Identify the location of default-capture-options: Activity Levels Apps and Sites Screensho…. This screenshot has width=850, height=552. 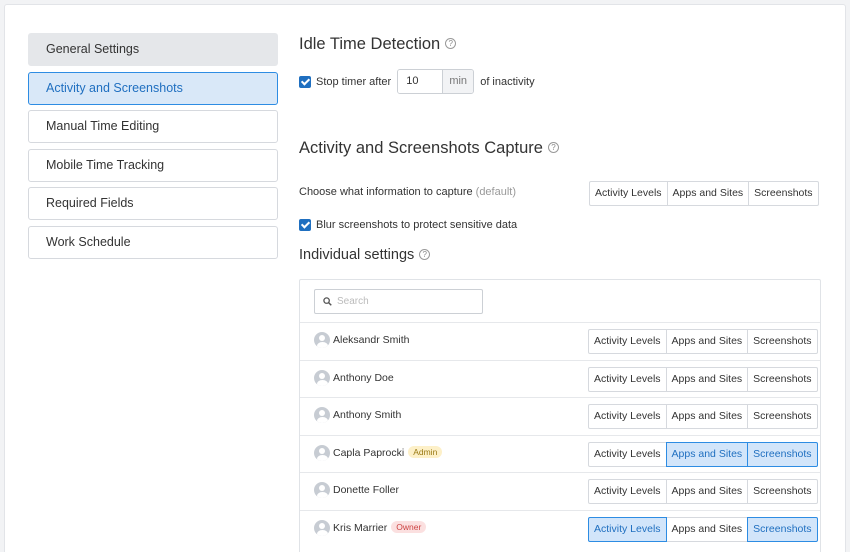
(704, 193).